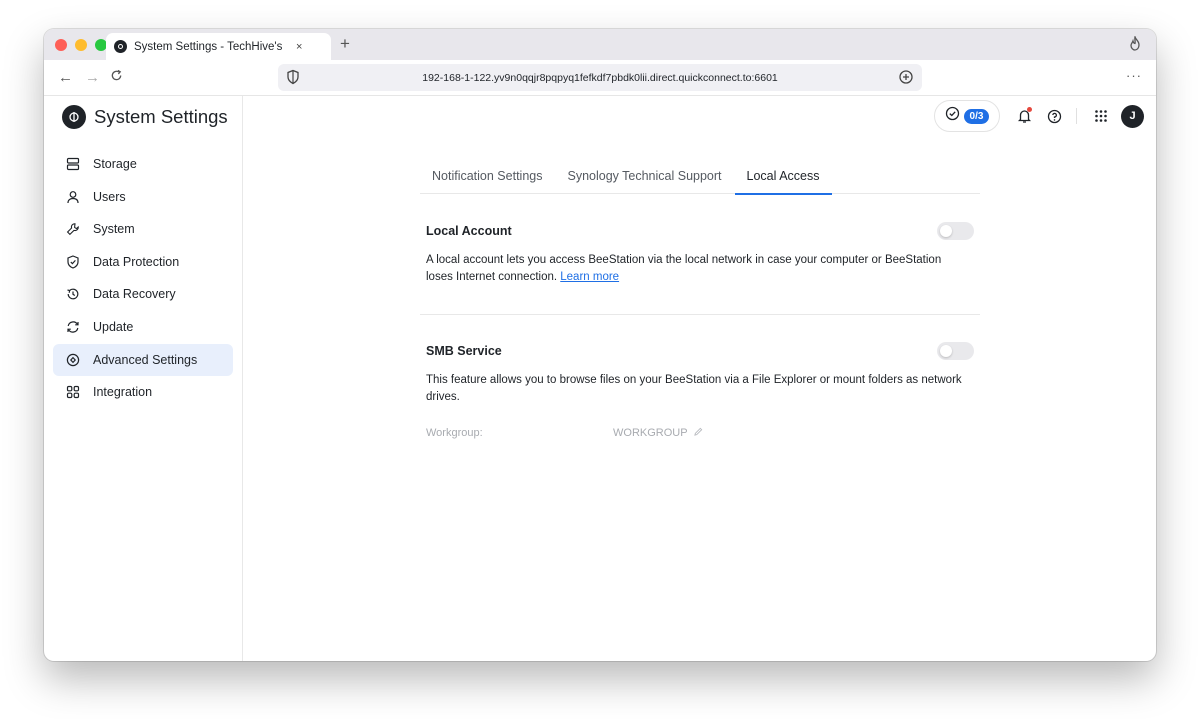  I want to click on smb-service-title: SMB Service, so click(464, 351).